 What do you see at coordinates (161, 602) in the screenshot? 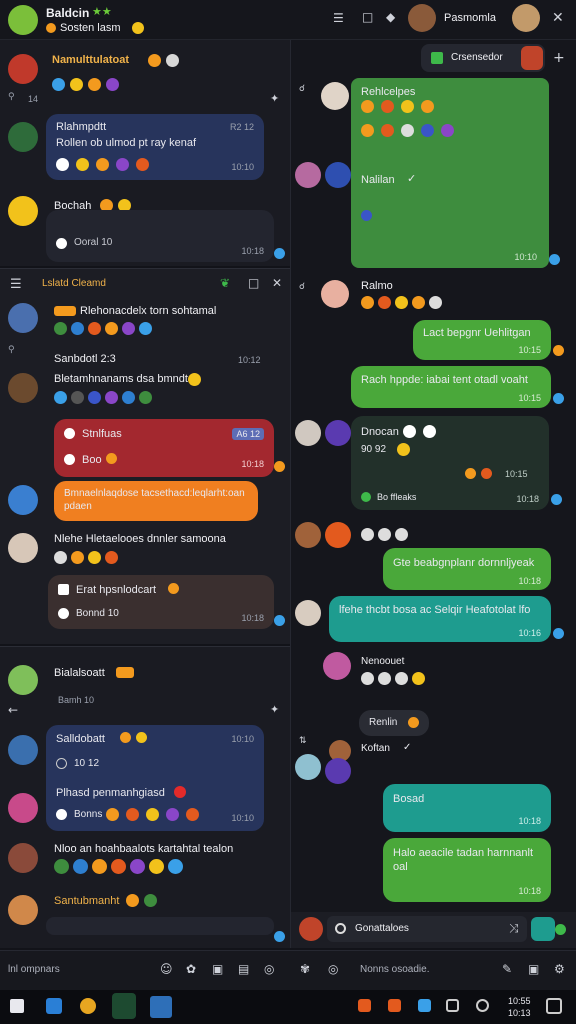
I see `message-bubble: Erat hpsnlodcart Bonnd 10 10:18` at bounding box center [161, 602].